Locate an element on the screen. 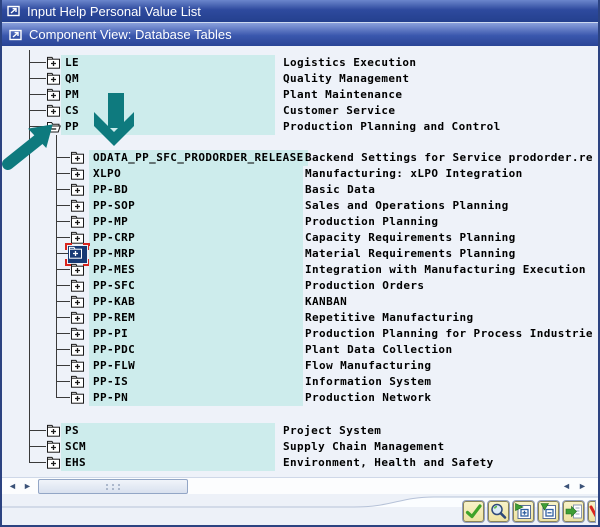  tree-row-pp-sfc: PP-SFC Production Orders is located at coordinates (300, 286).